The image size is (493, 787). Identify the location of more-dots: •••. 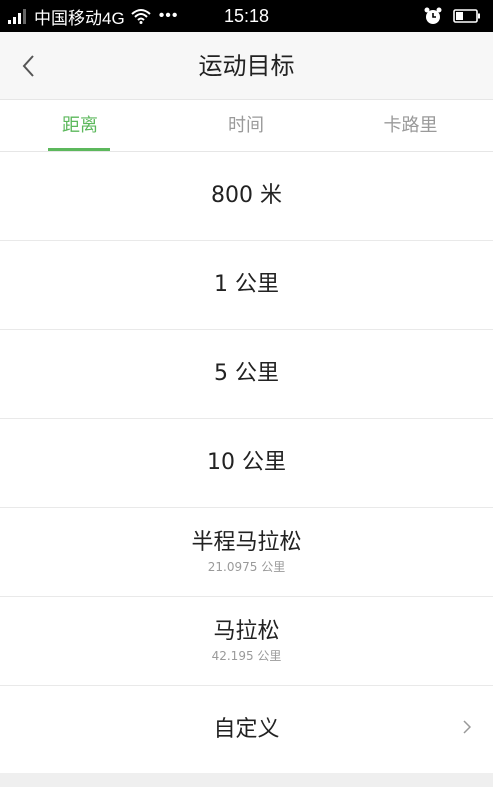
(168, 15).